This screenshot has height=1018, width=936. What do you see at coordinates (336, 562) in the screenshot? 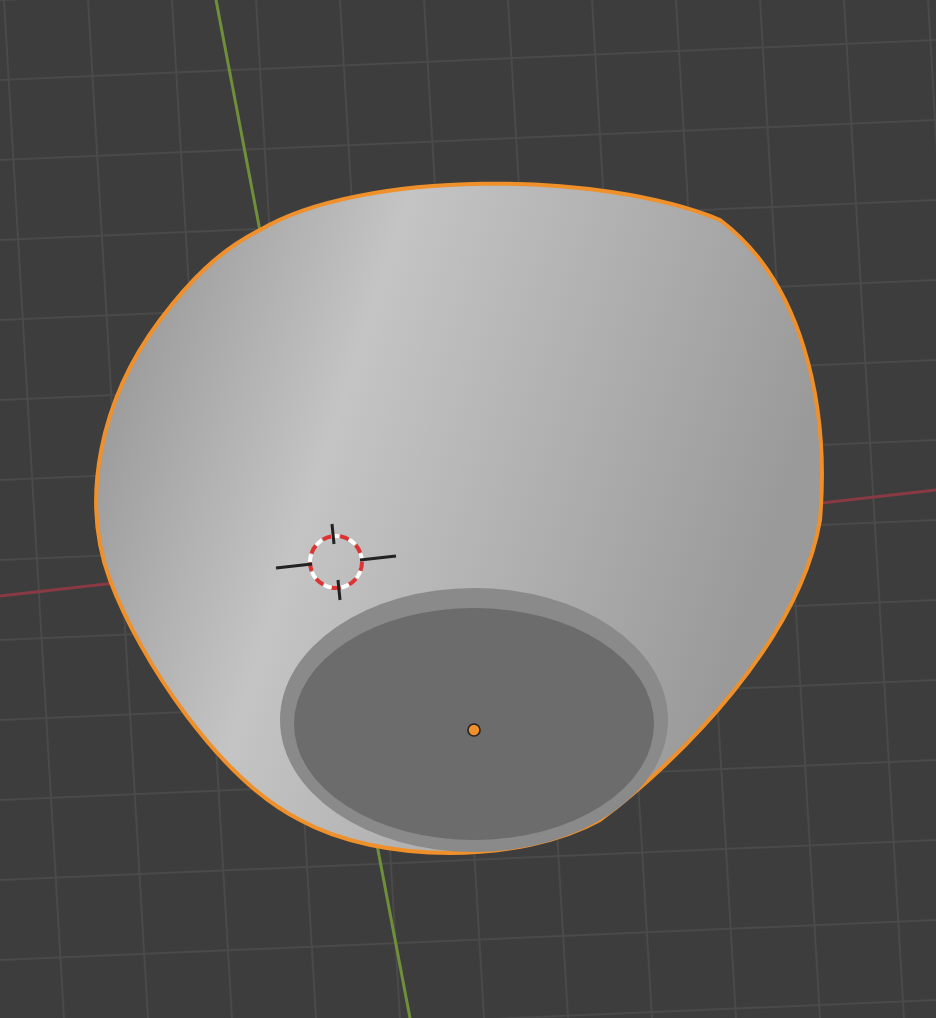
I see `3d-cursor-icon` at bounding box center [336, 562].